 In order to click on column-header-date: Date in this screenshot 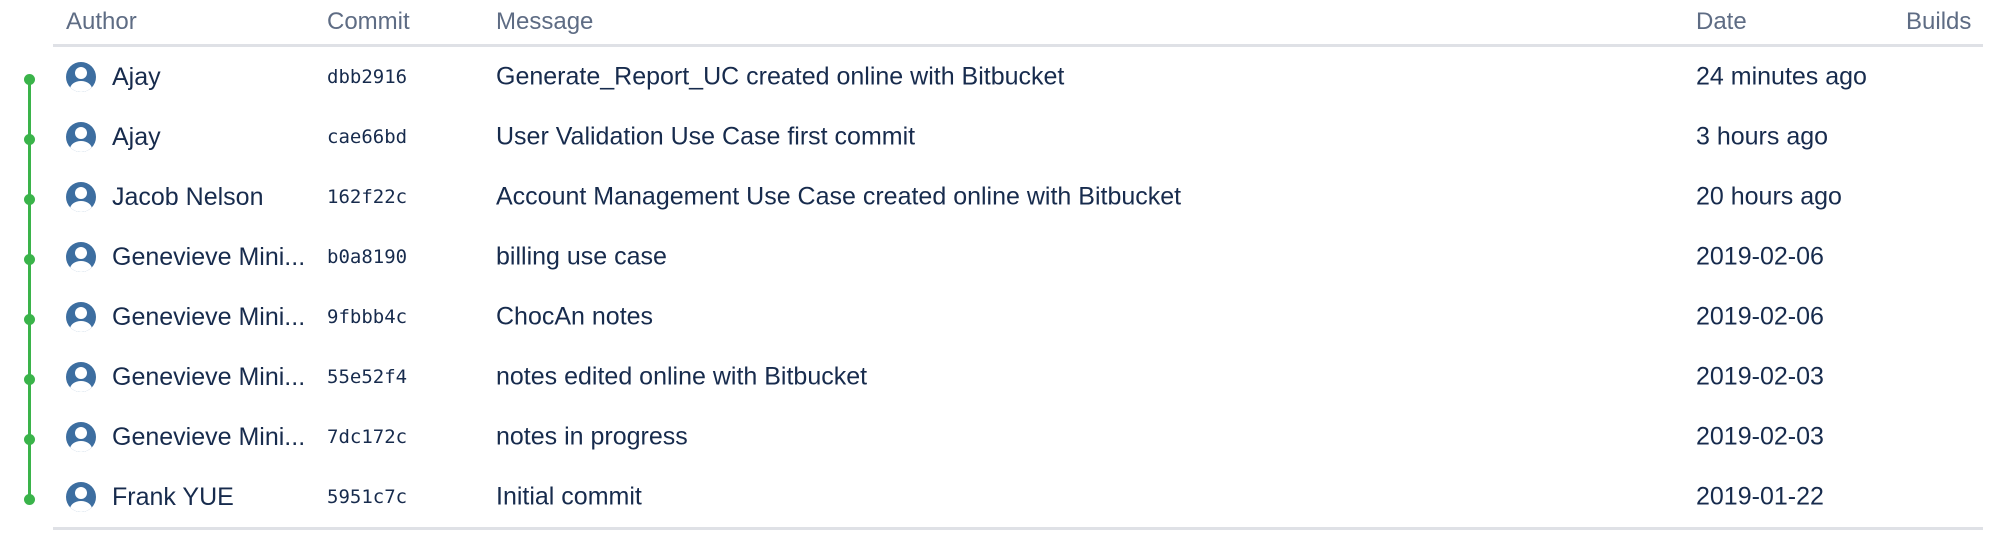, I will do `click(1721, 21)`.